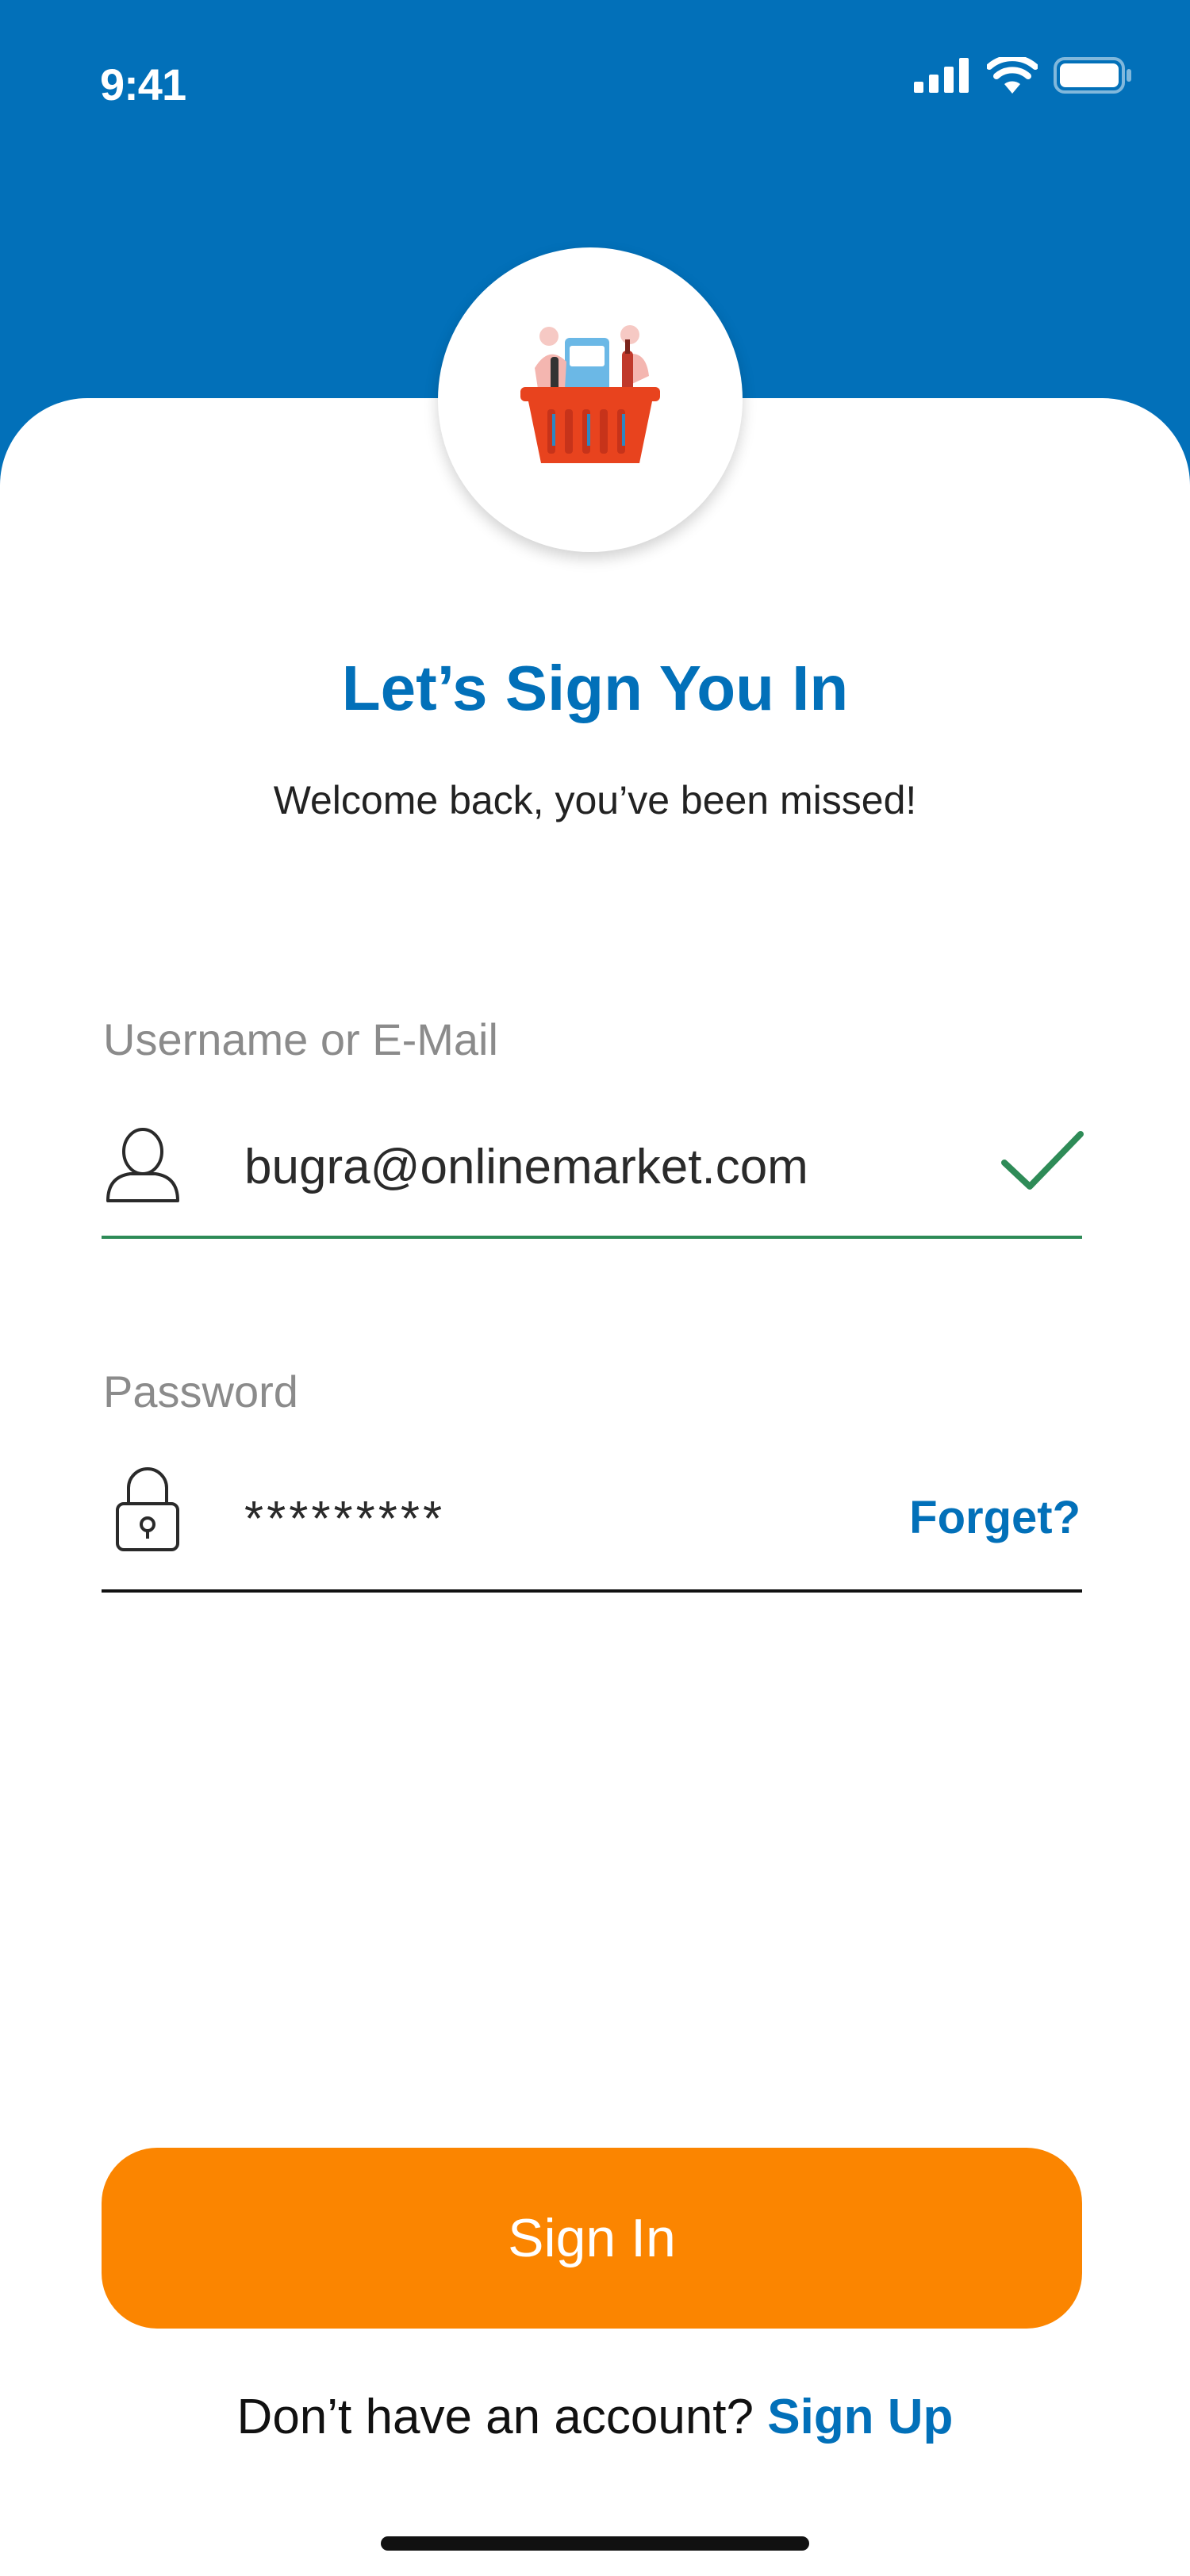 The height and width of the screenshot is (2576, 1190). I want to click on cellular-signal-icon, so click(941, 75).